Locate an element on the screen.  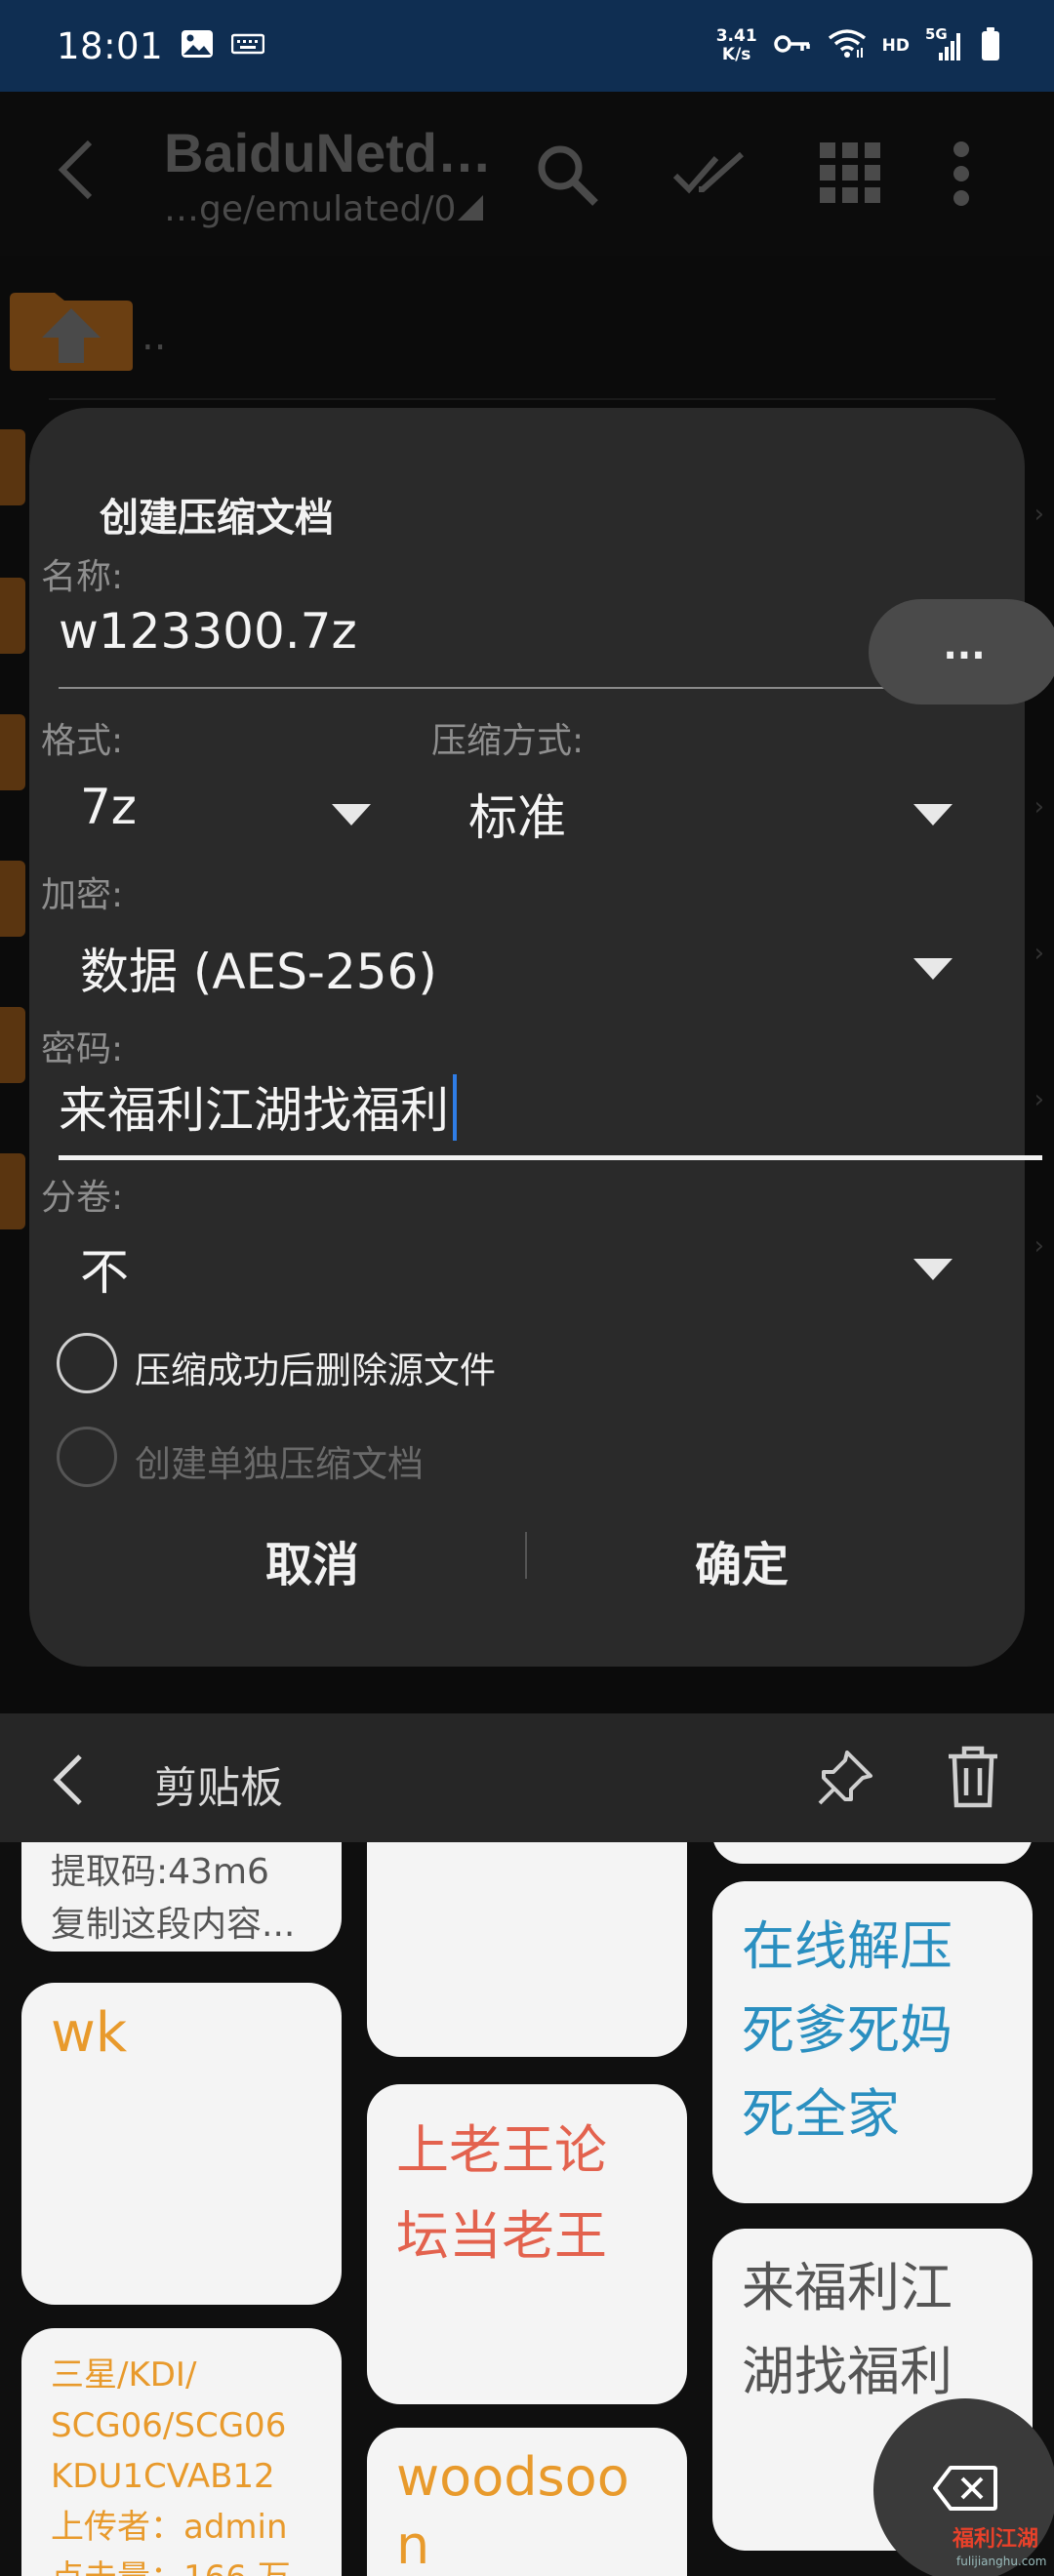
clipboard-title: 剪贴板 is located at coordinates (218, 1788).